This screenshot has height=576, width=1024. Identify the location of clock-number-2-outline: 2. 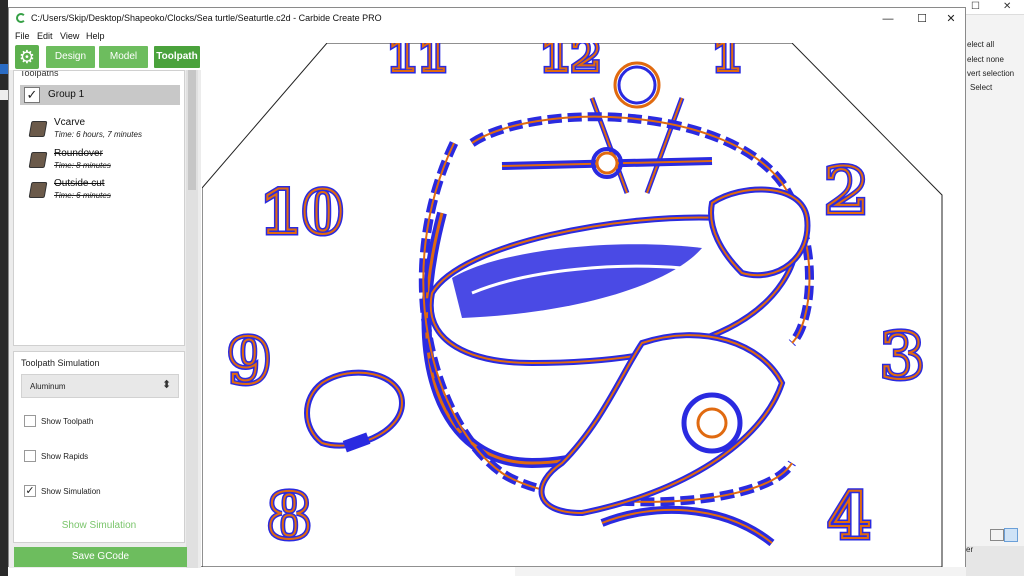
(846, 191).